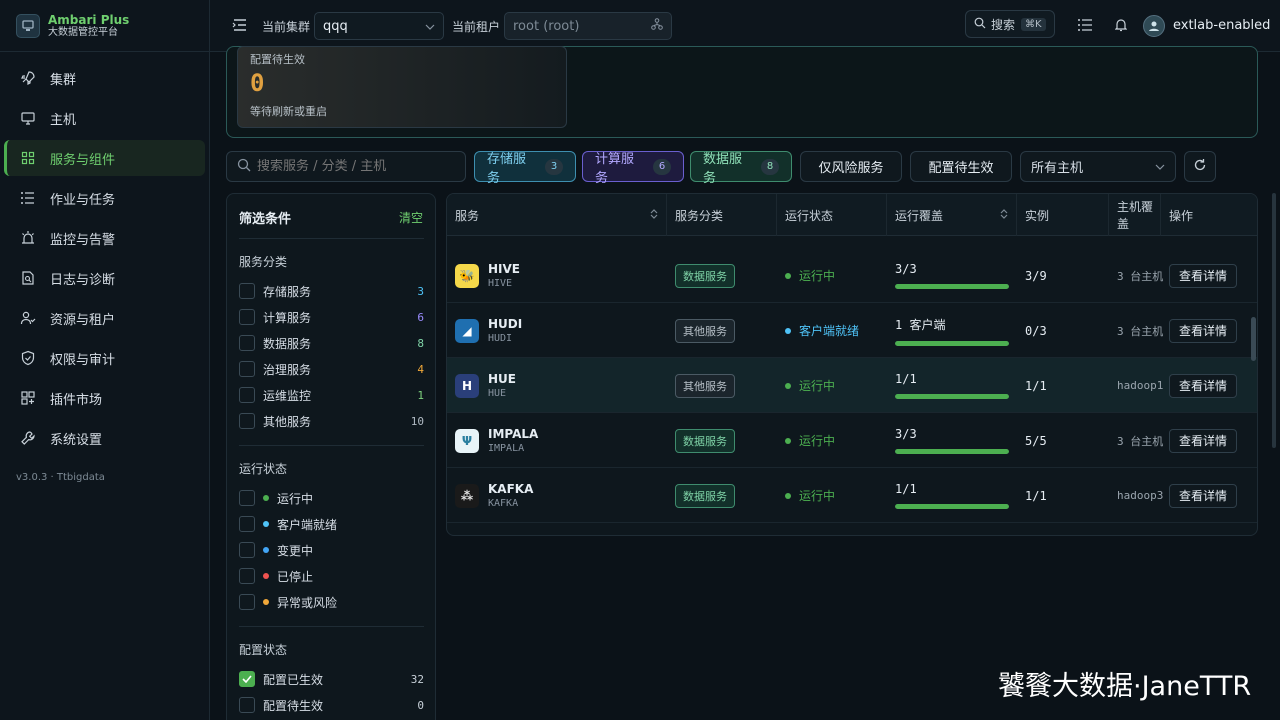 This screenshot has height=720, width=1280. Describe the element at coordinates (504, 269) in the screenshot. I see `service-name: HIVE` at that location.